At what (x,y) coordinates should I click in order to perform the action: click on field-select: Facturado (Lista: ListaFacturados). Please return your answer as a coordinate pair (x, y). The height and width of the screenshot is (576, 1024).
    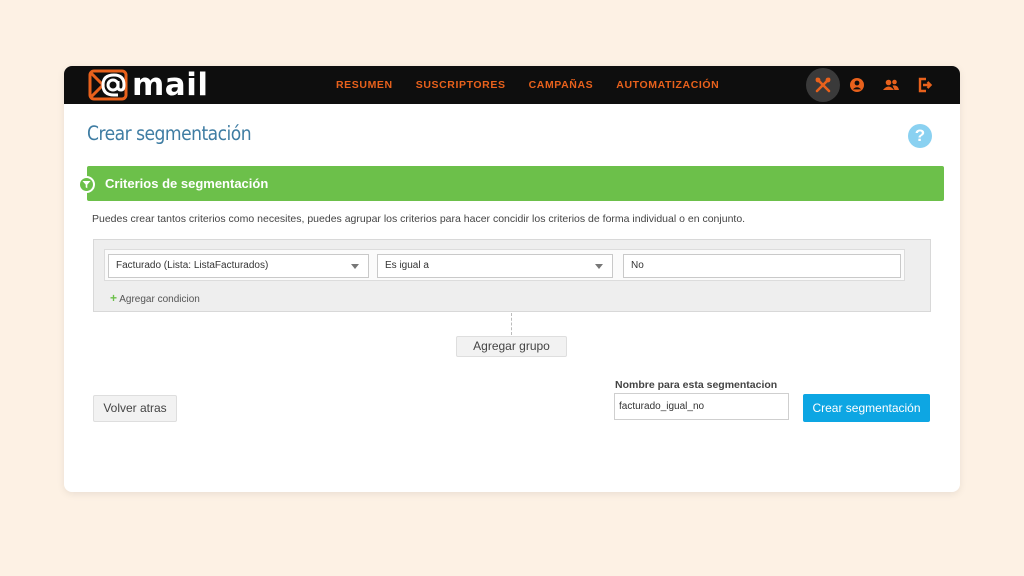
    Looking at the image, I should click on (238, 266).